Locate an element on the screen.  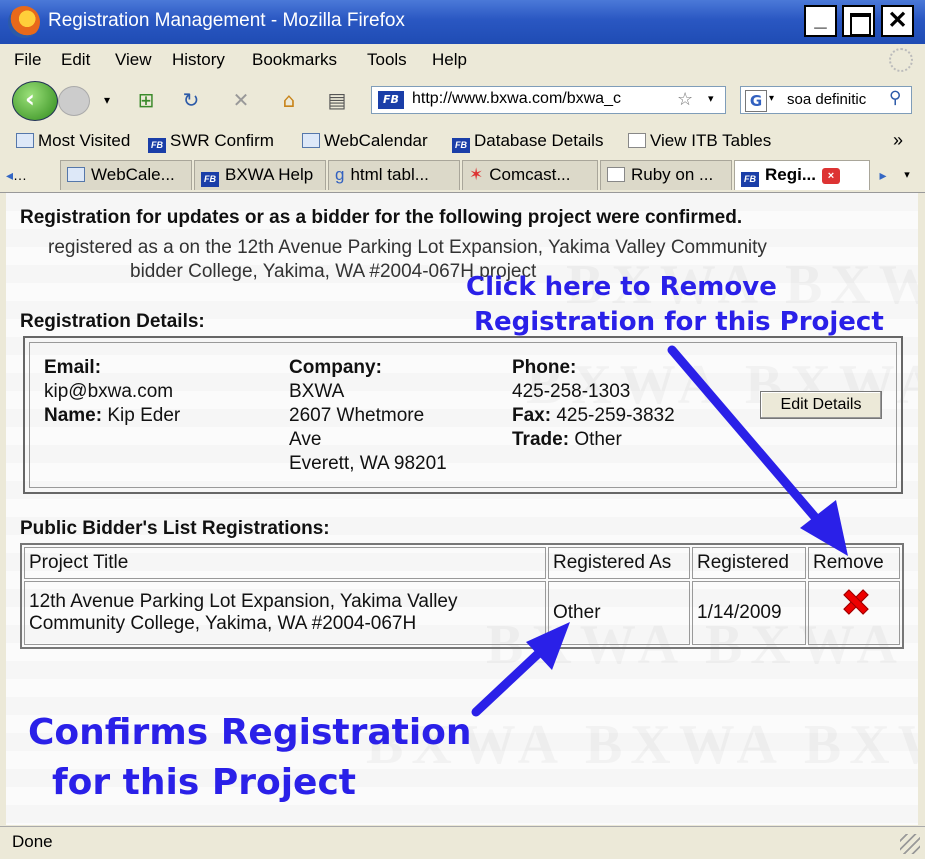
trade-value: Other is located at coordinates (598, 439).